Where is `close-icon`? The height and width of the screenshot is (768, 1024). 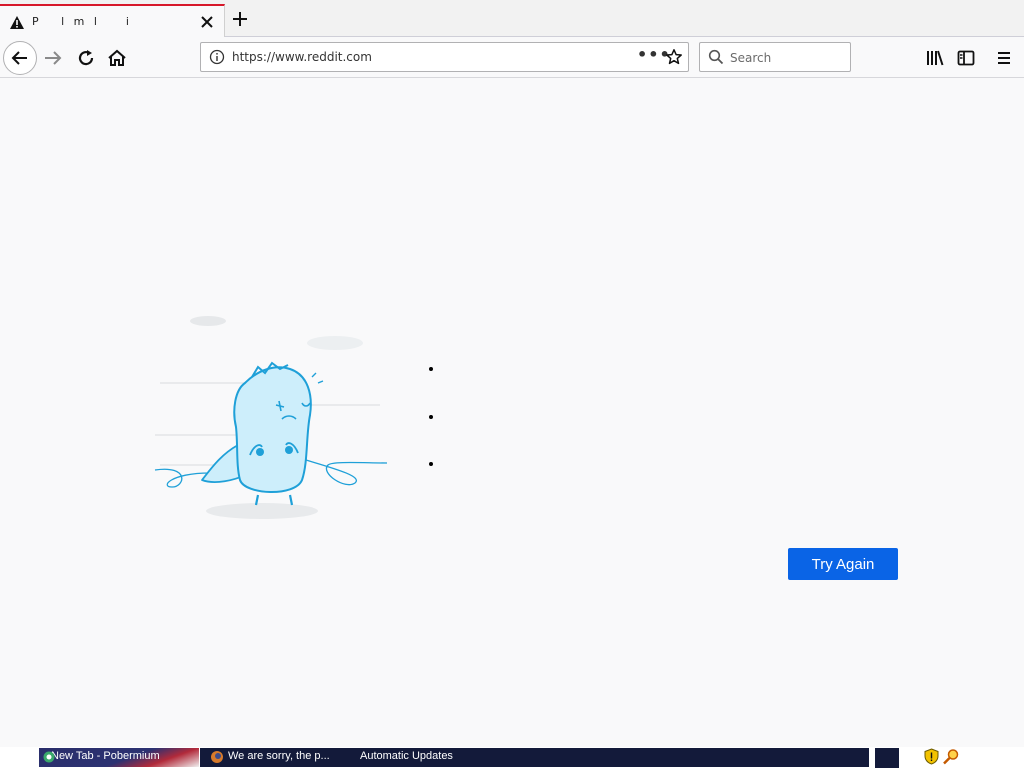
close-icon is located at coordinates (207, 22).